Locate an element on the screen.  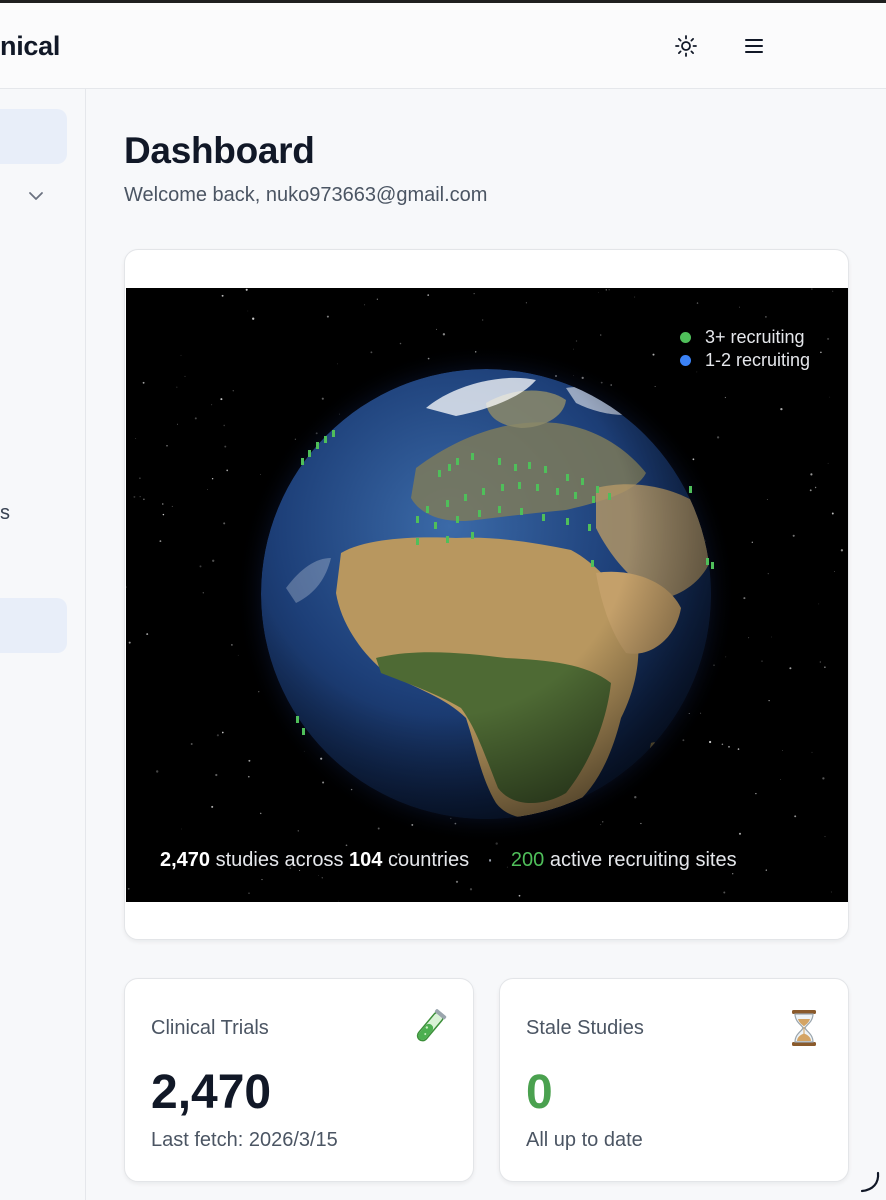
hamburger-menu-icon is located at coordinates (754, 46).